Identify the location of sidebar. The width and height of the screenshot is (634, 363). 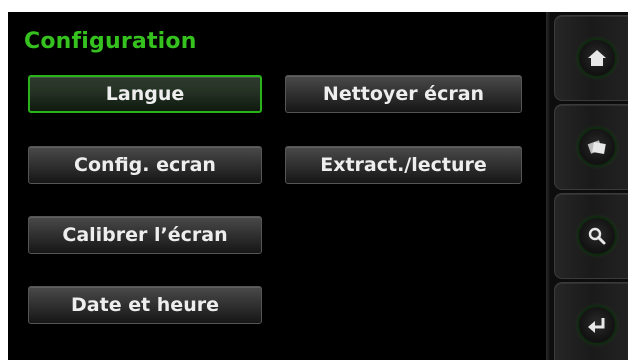
(587, 186).